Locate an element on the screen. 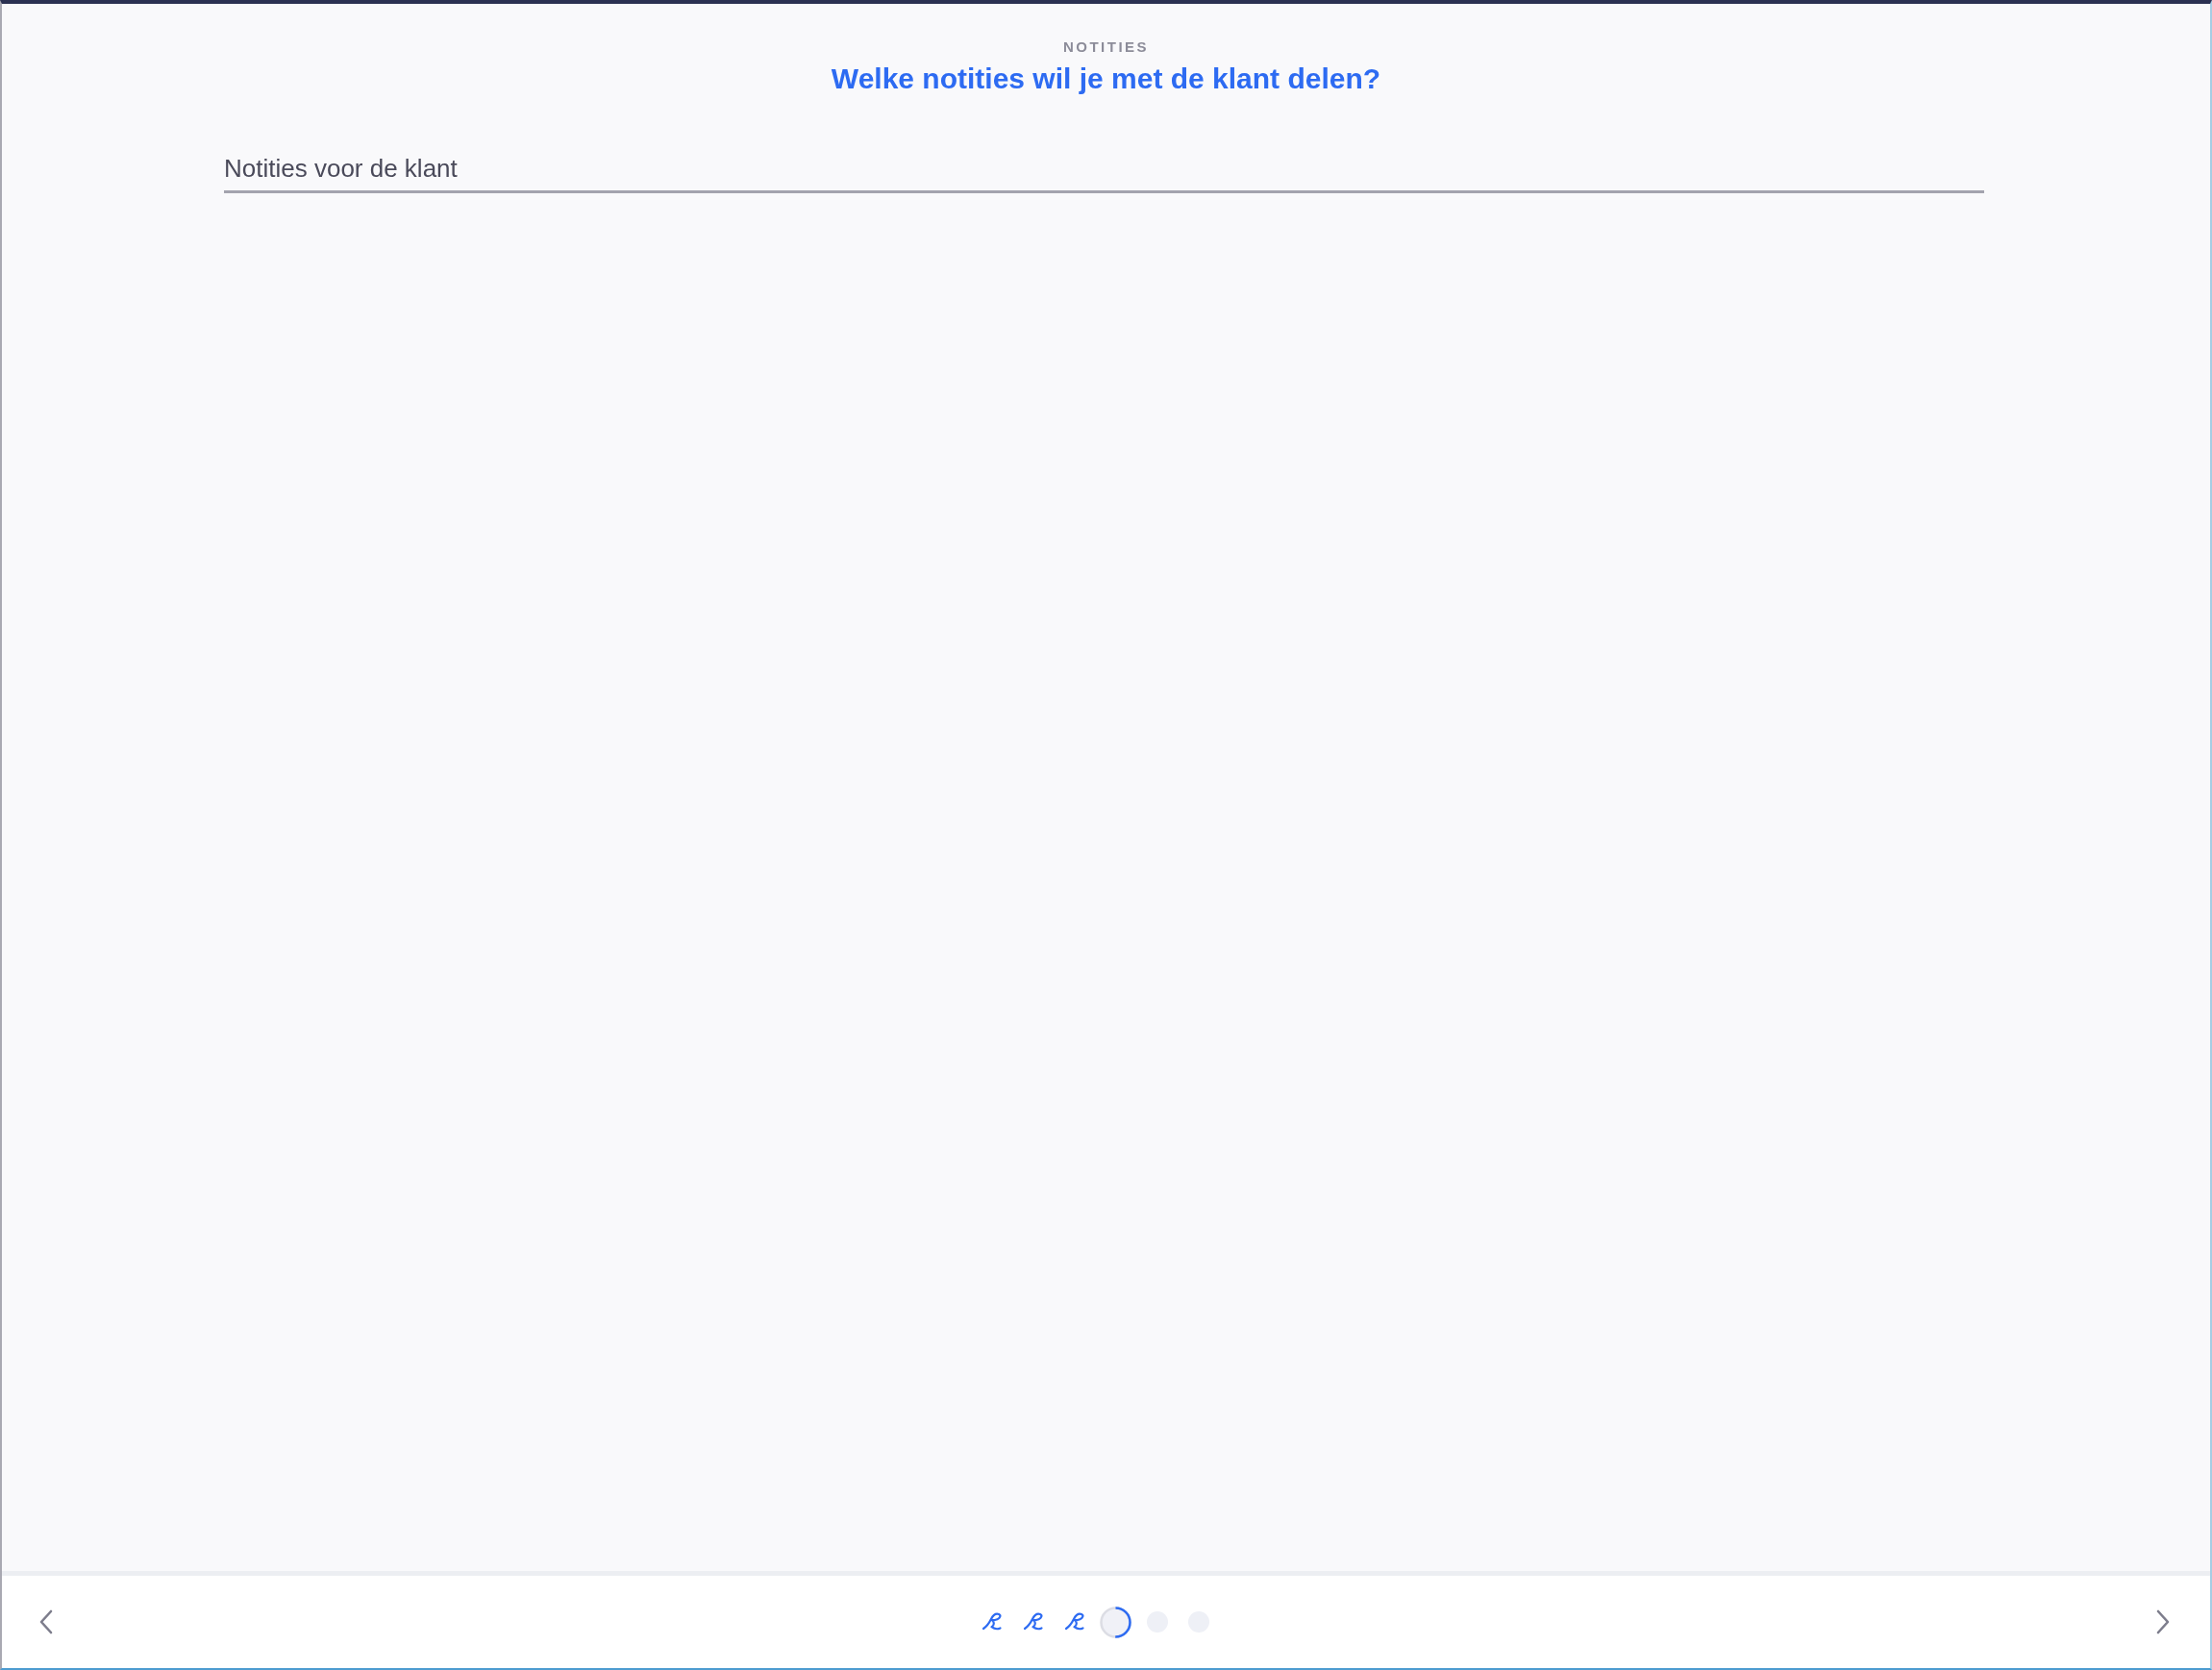 This screenshot has height=1670, width=2212. chevron-right-icon is located at coordinates (2163, 1621).